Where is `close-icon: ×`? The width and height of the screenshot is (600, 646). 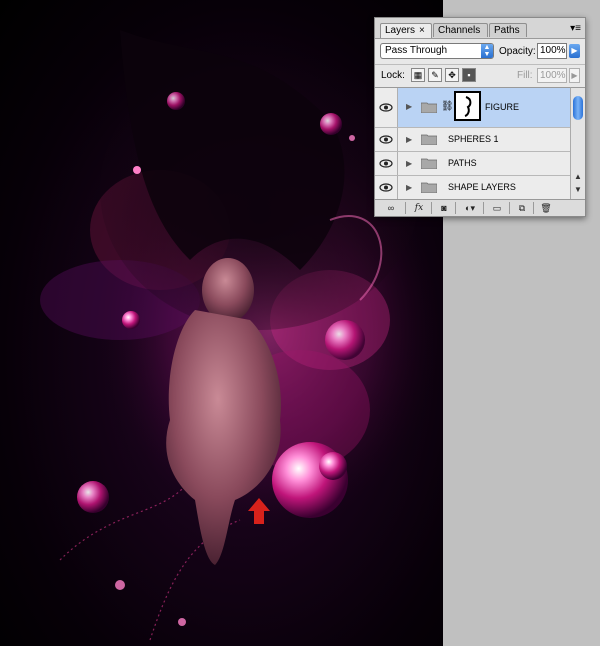
close-icon: × is located at coordinates (422, 30).